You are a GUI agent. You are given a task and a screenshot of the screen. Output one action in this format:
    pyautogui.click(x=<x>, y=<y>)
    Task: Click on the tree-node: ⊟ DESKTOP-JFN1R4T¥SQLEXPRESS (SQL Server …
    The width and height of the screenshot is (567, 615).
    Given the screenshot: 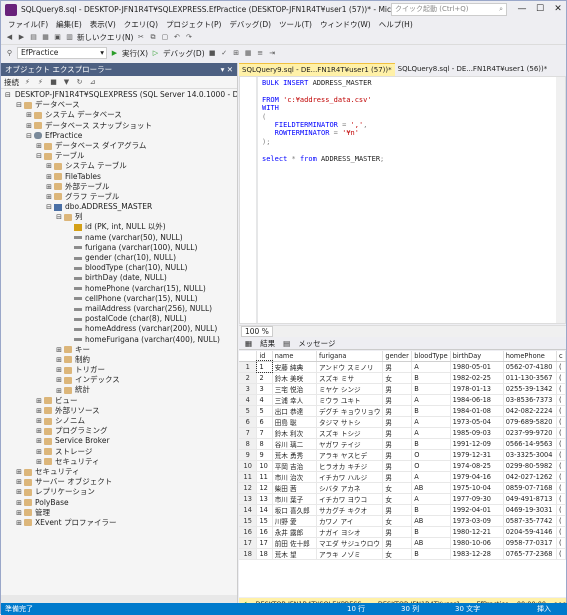 What is the action you would take?
    pyautogui.click(x=119, y=95)
    